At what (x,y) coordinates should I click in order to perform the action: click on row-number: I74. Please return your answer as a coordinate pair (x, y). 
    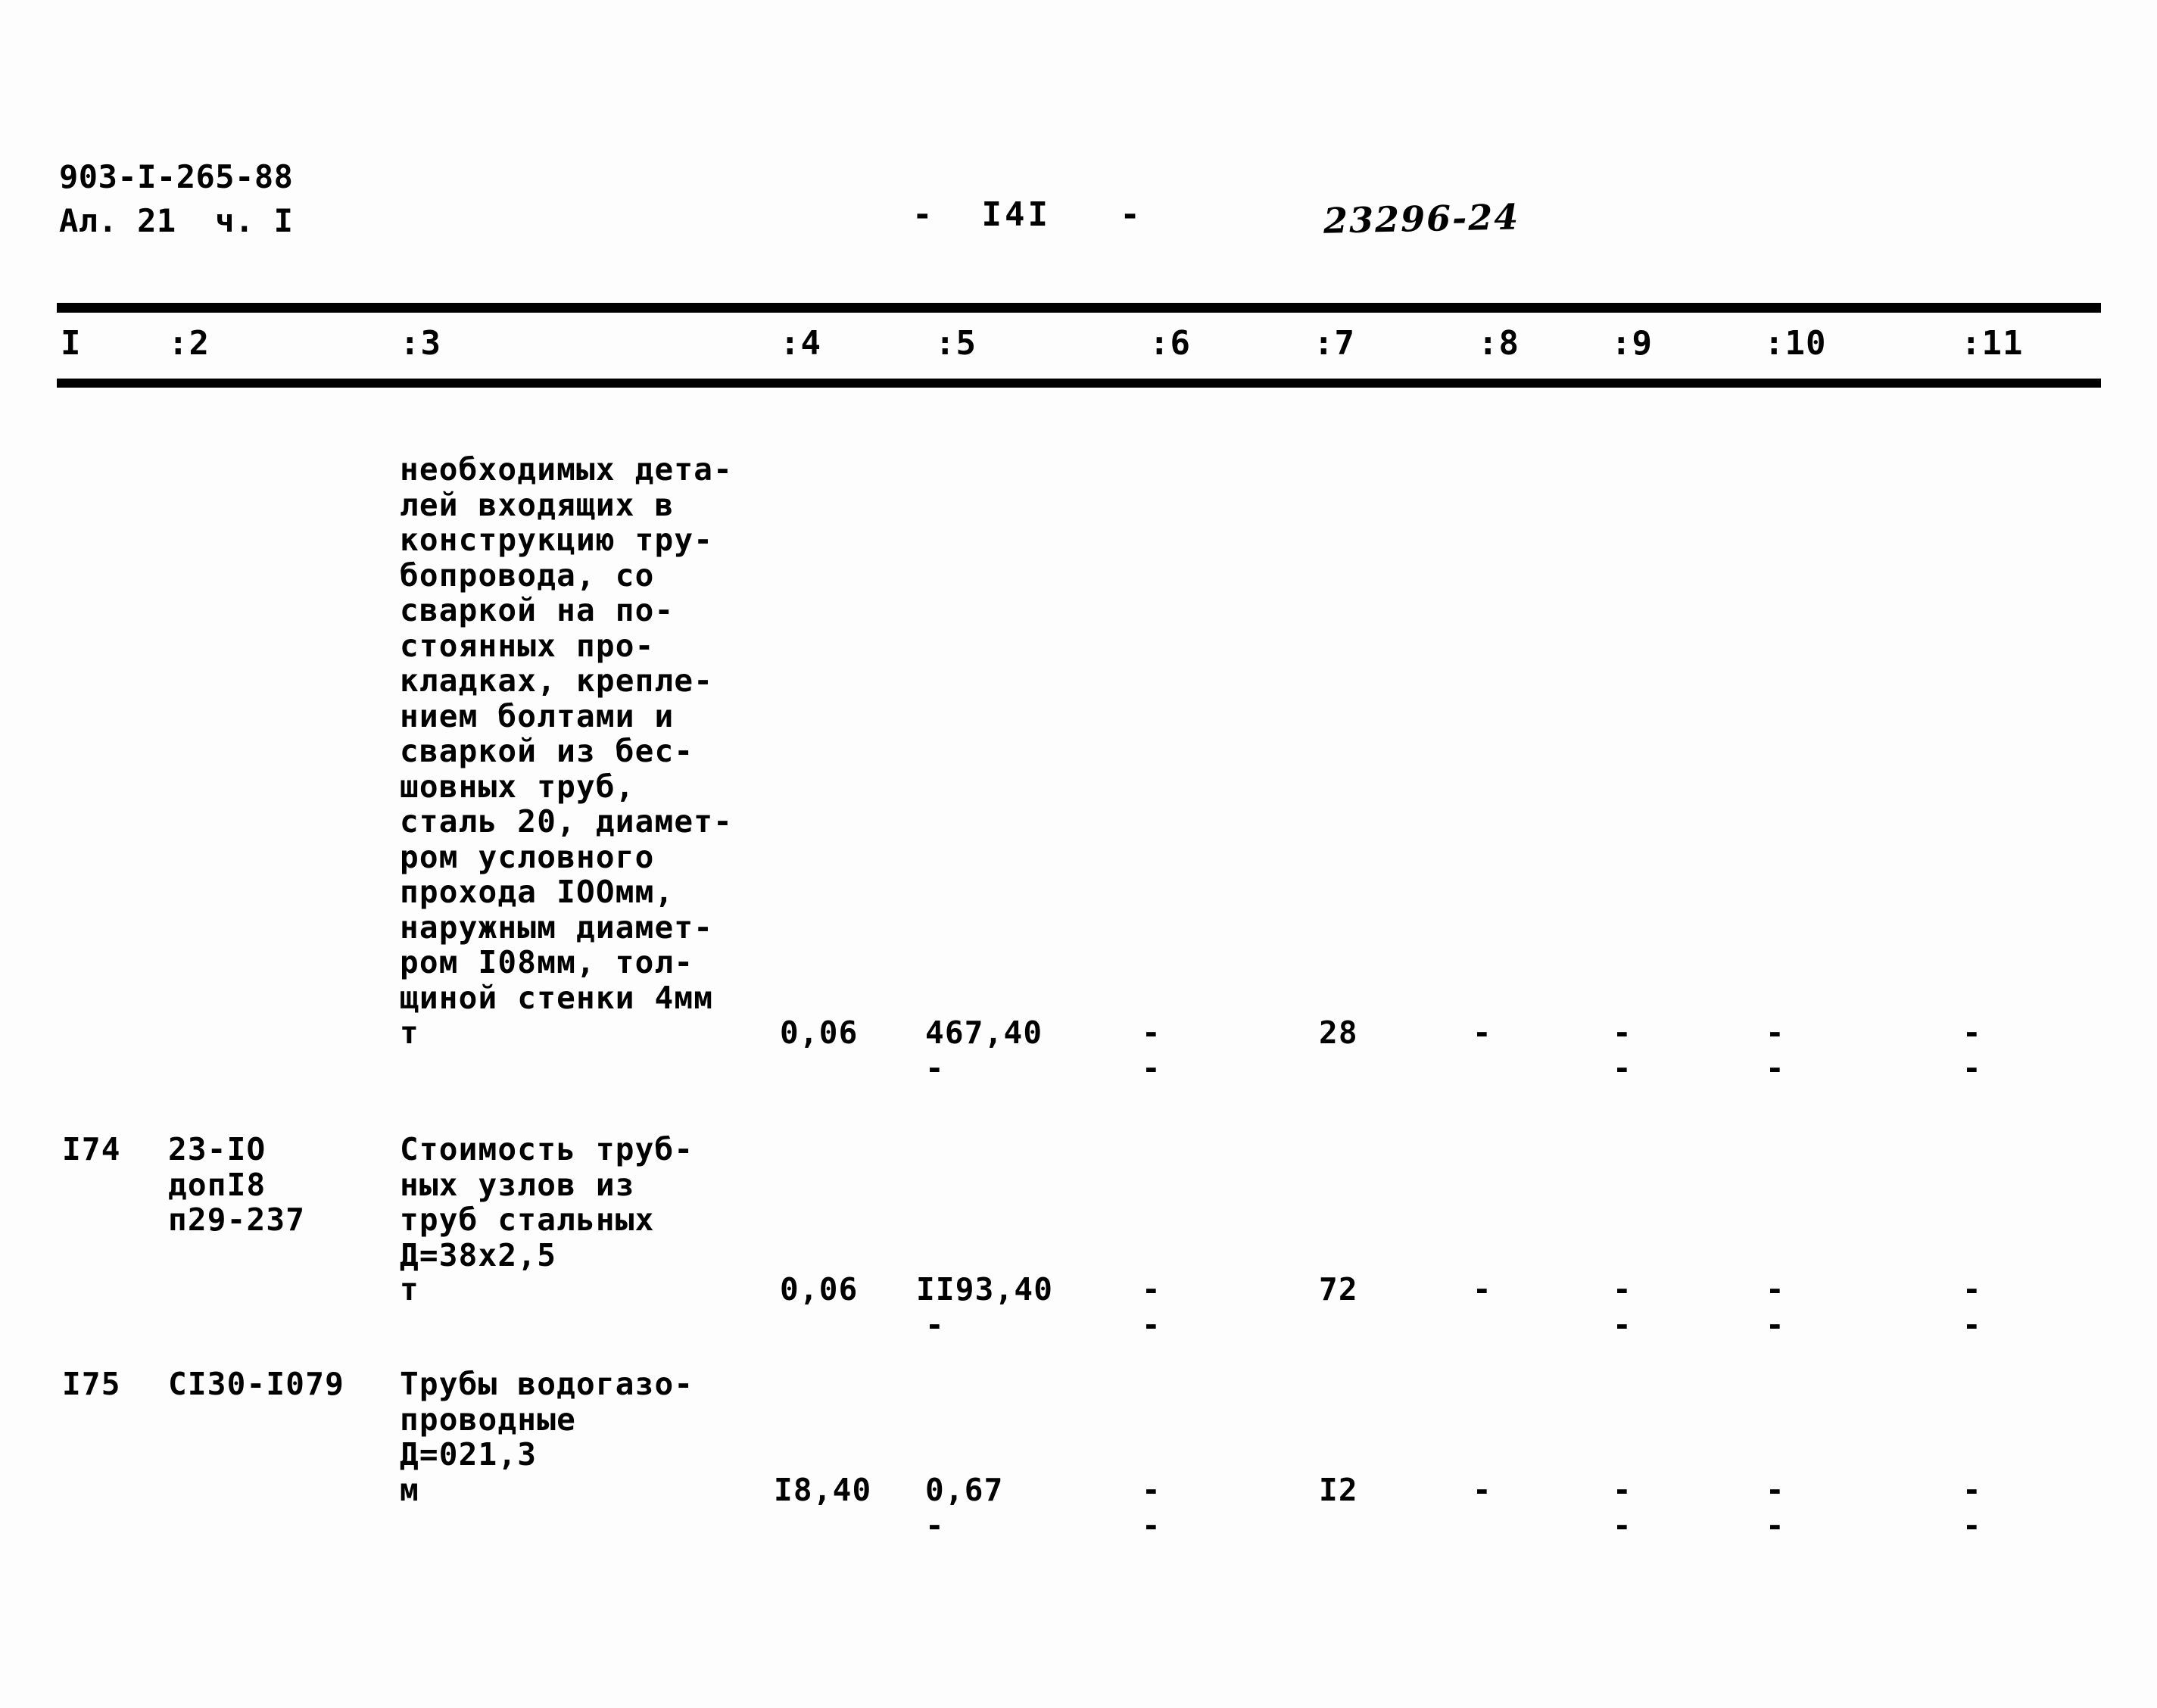
    Looking at the image, I should click on (92, 1149).